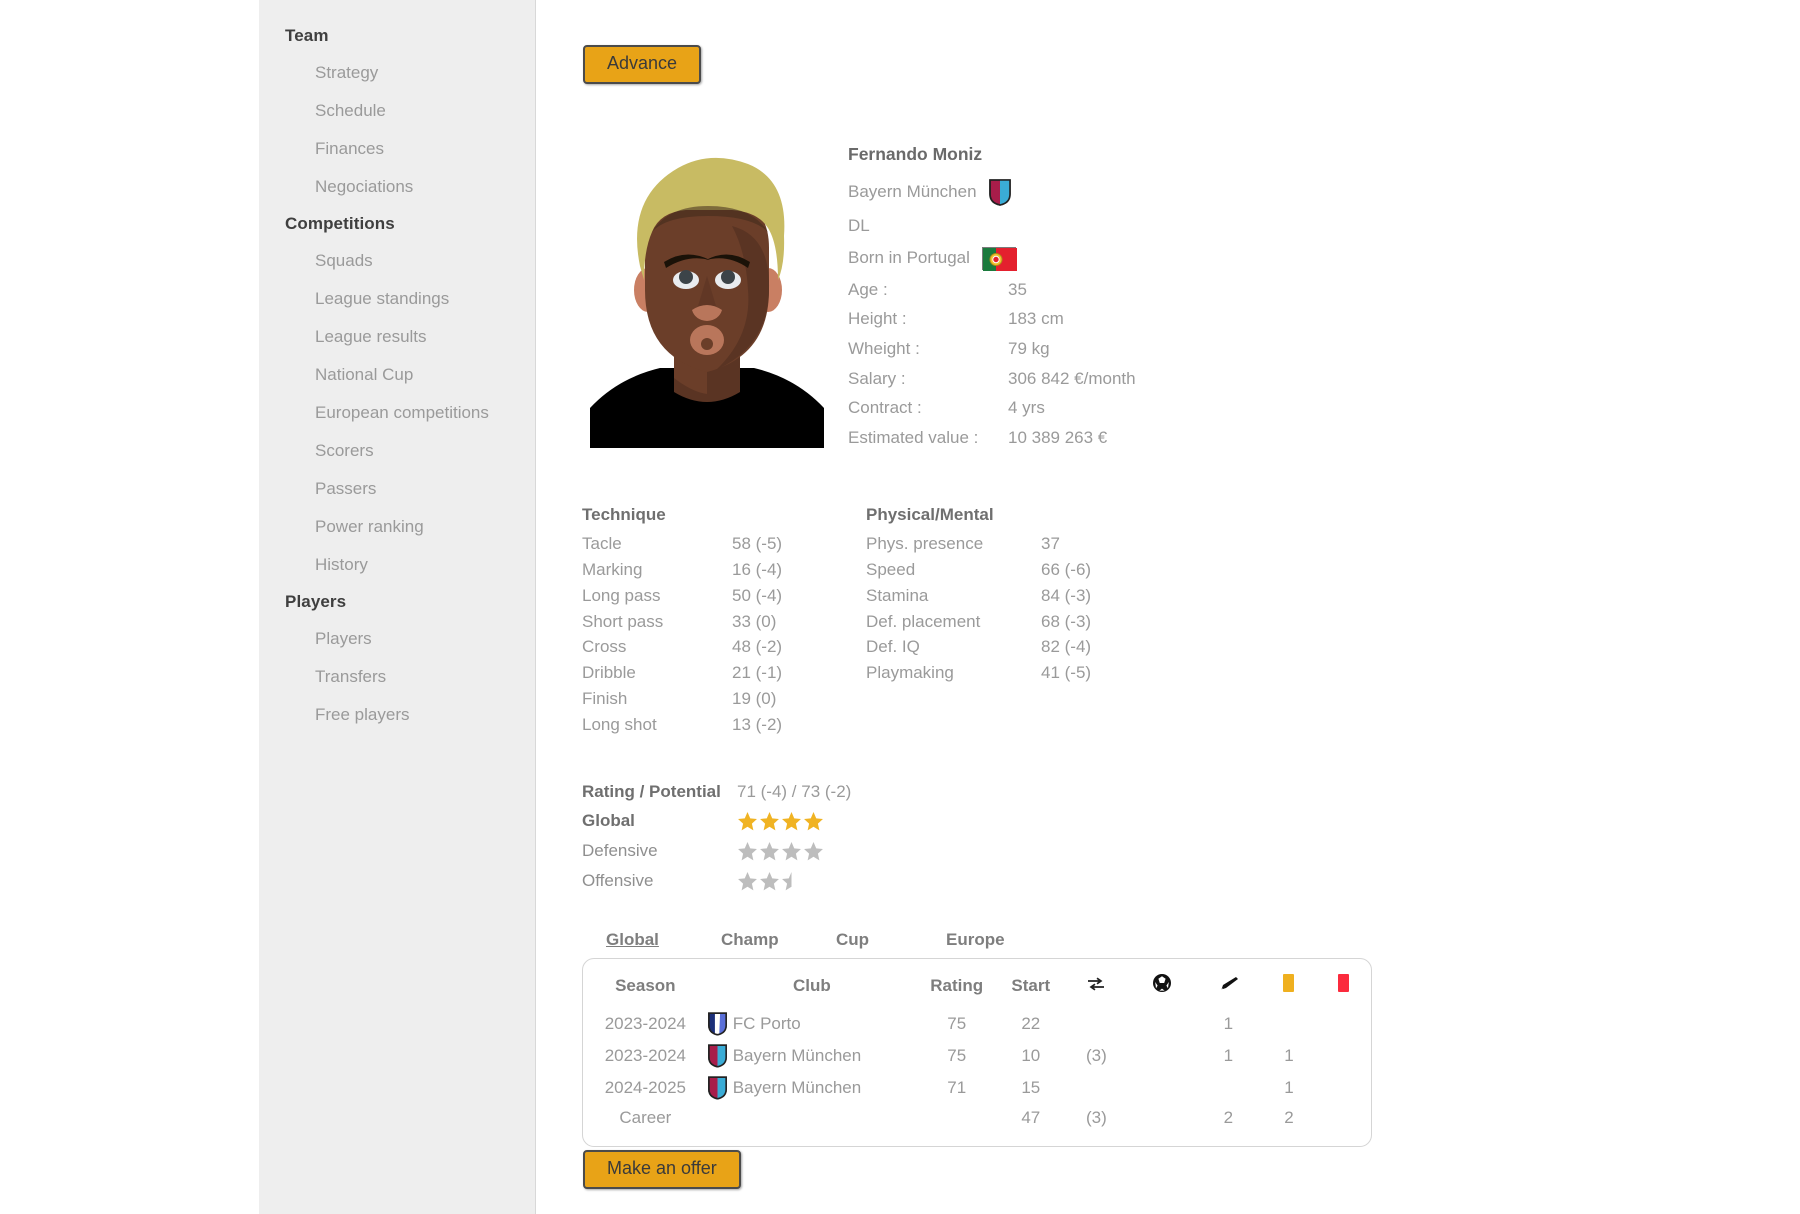 This screenshot has width=1800, height=1214. I want to click on stat-name: Playmaking, so click(910, 673).